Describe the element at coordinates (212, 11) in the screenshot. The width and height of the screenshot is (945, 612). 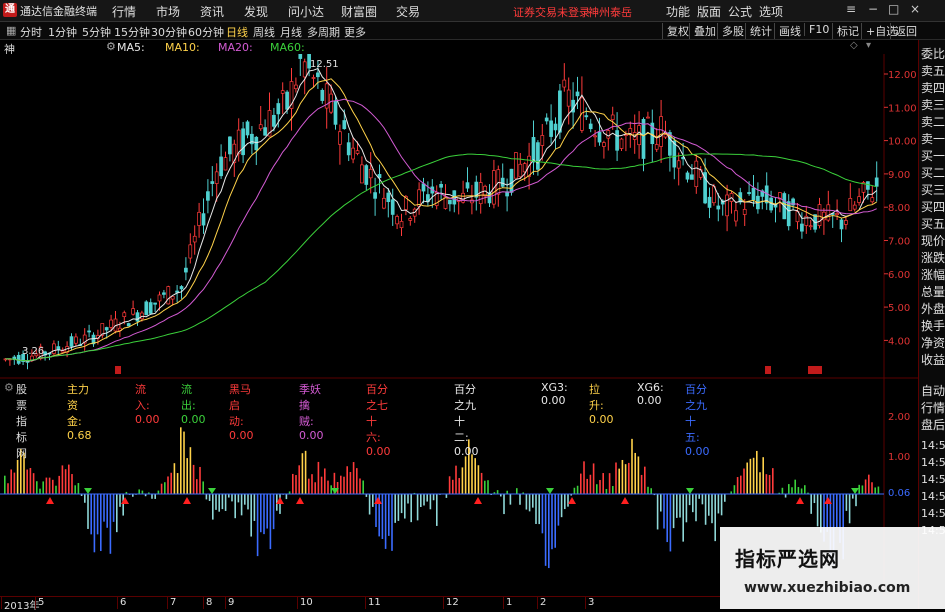
I see `menu-zixun: 资讯` at that location.